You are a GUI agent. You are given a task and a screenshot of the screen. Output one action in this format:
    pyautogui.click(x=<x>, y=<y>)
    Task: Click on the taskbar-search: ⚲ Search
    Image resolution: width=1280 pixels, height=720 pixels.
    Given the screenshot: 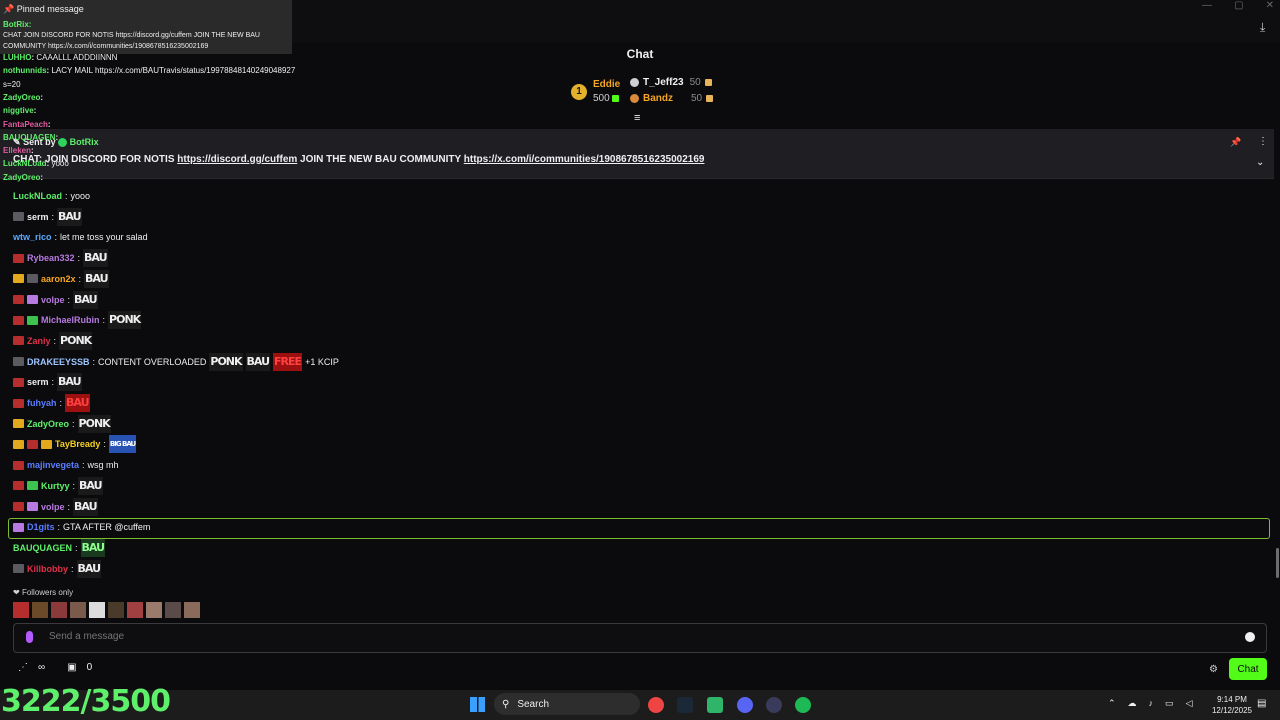 What is the action you would take?
    pyautogui.click(x=567, y=704)
    